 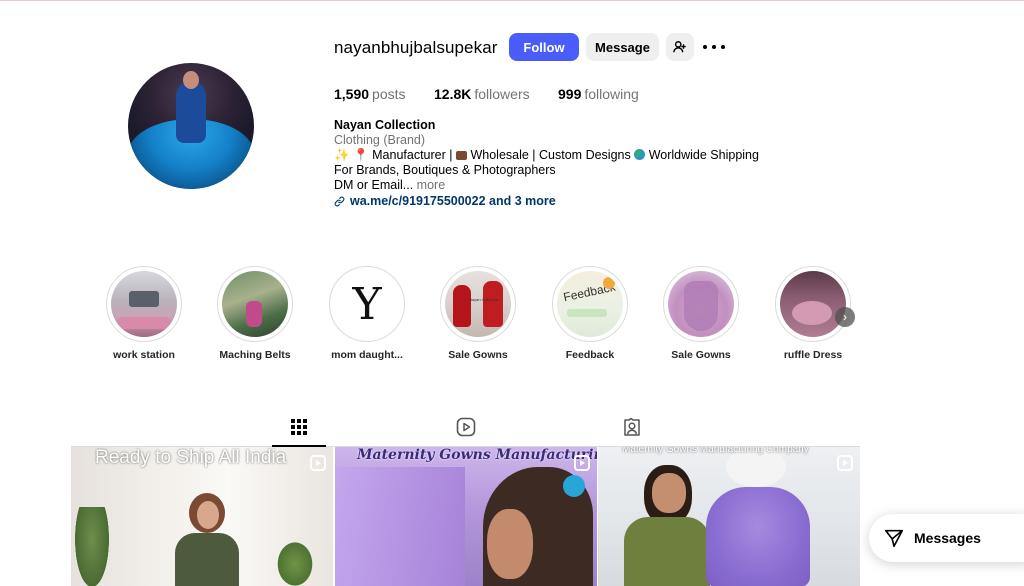 I want to click on bio-line-3: DM or Email... more, so click(x=389, y=185).